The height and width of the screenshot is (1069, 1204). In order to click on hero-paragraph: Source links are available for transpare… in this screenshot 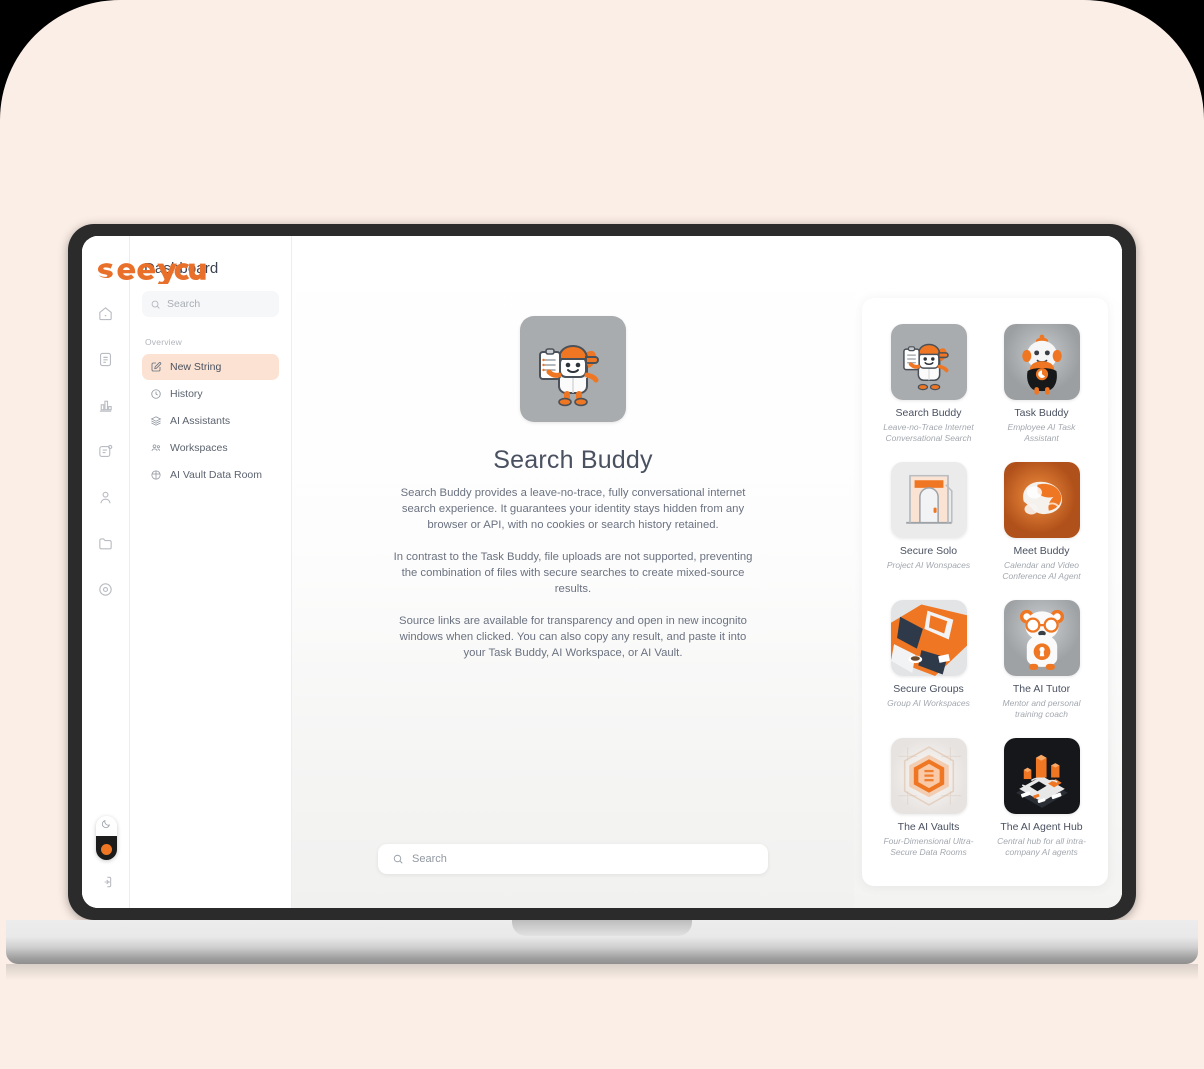, I will do `click(573, 637)`.